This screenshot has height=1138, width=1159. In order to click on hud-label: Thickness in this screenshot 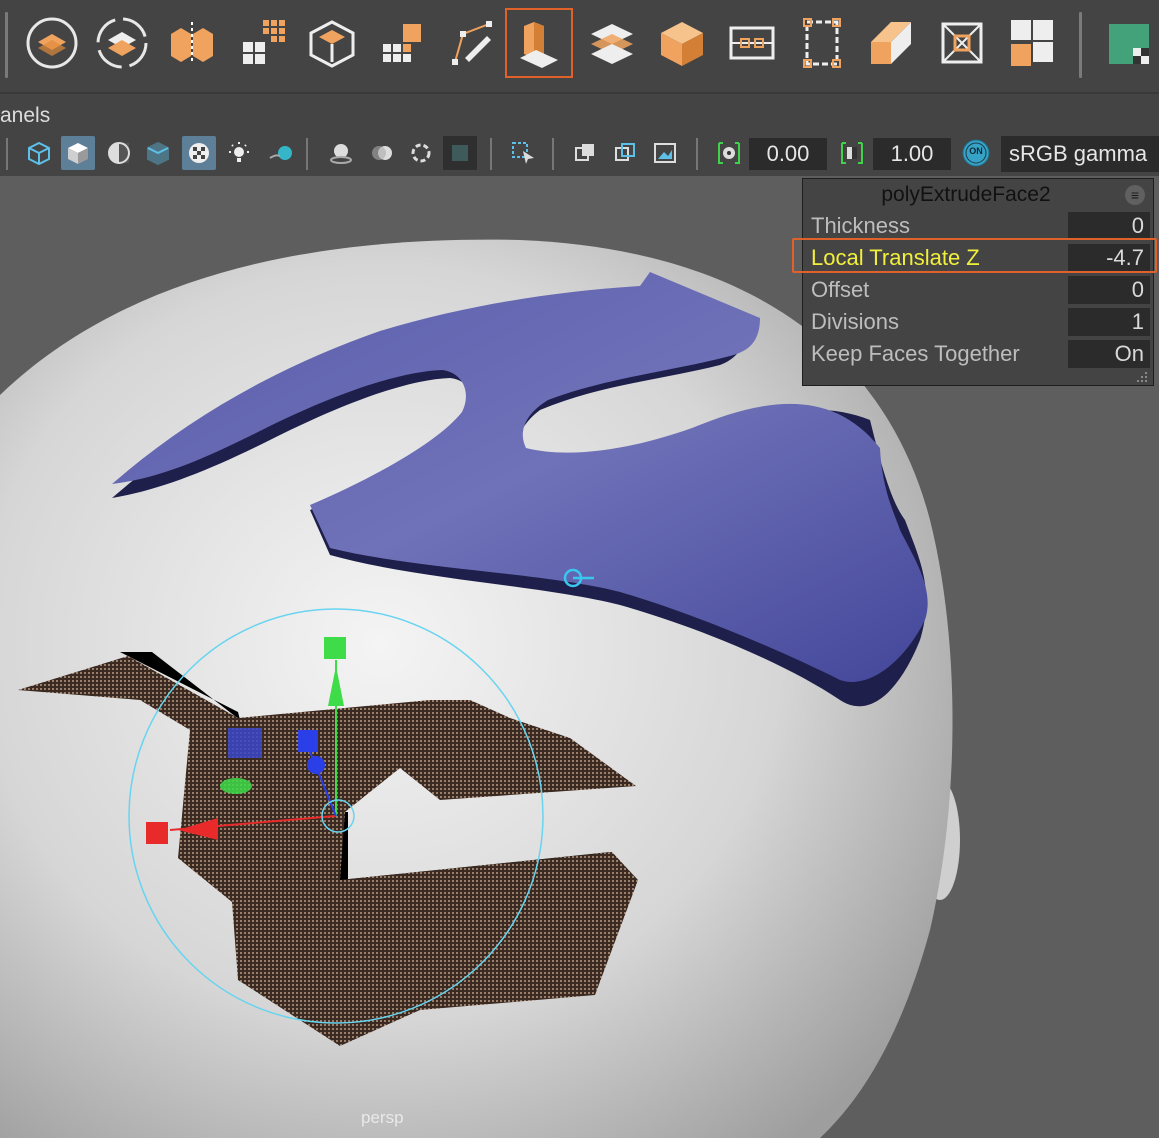, I will do `click(861, 225)`.